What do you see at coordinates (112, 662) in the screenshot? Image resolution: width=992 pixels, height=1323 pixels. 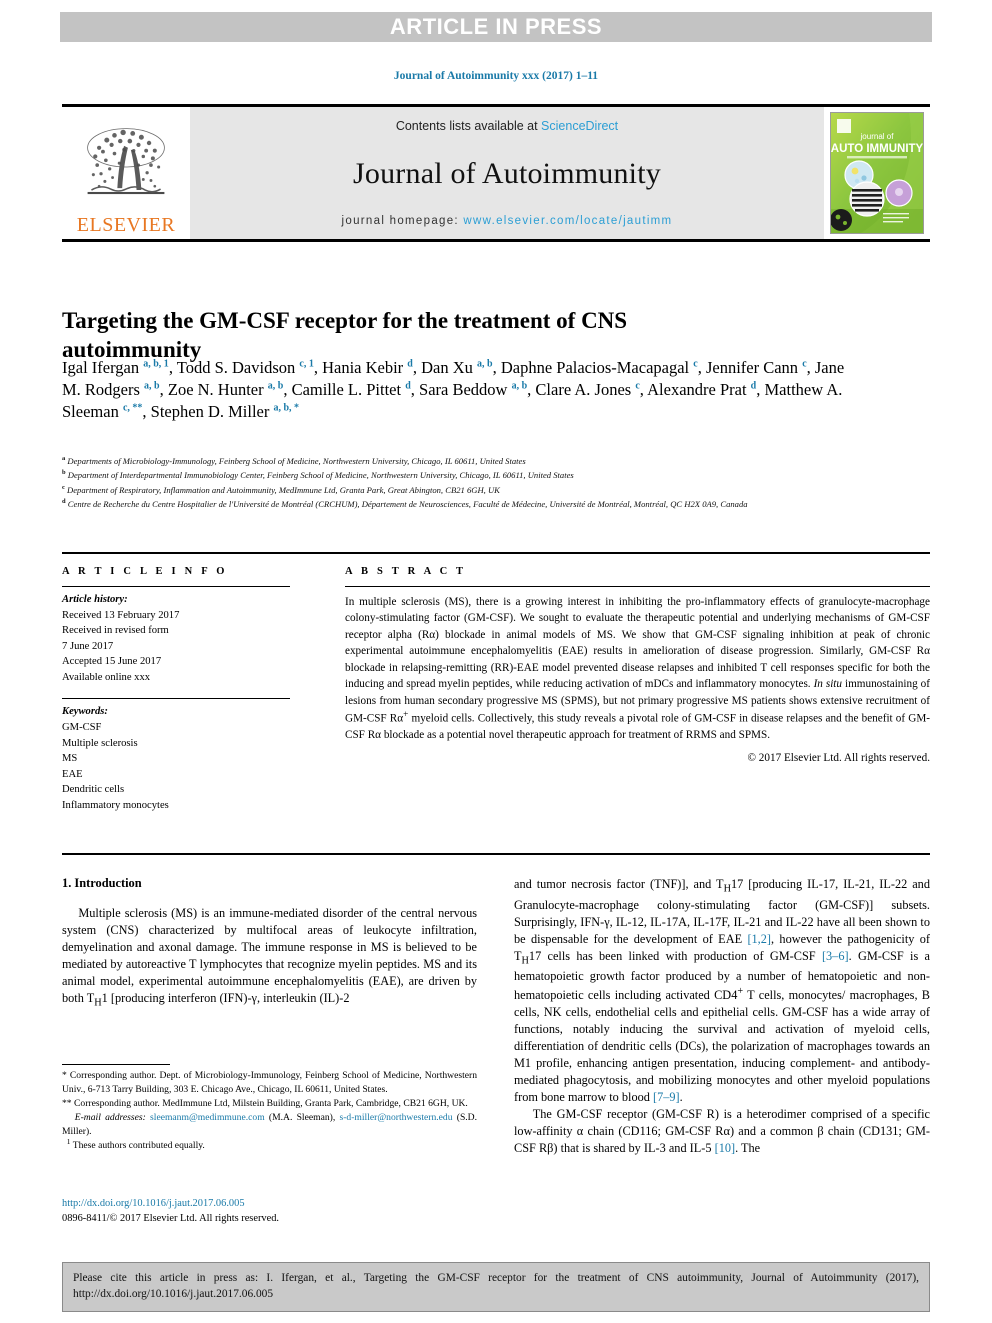 I see `article-history-item: Accepted 15 June 2017` at bounding box center [112, 662].